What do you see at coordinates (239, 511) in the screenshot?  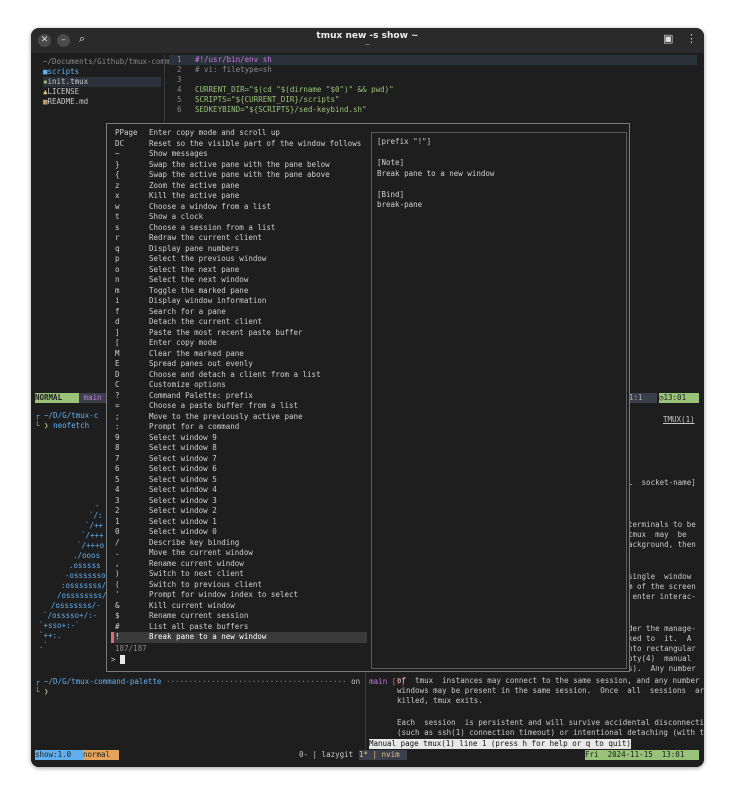 I see `palette-item: 2 Select window 2` at bounding box center [239, 511].